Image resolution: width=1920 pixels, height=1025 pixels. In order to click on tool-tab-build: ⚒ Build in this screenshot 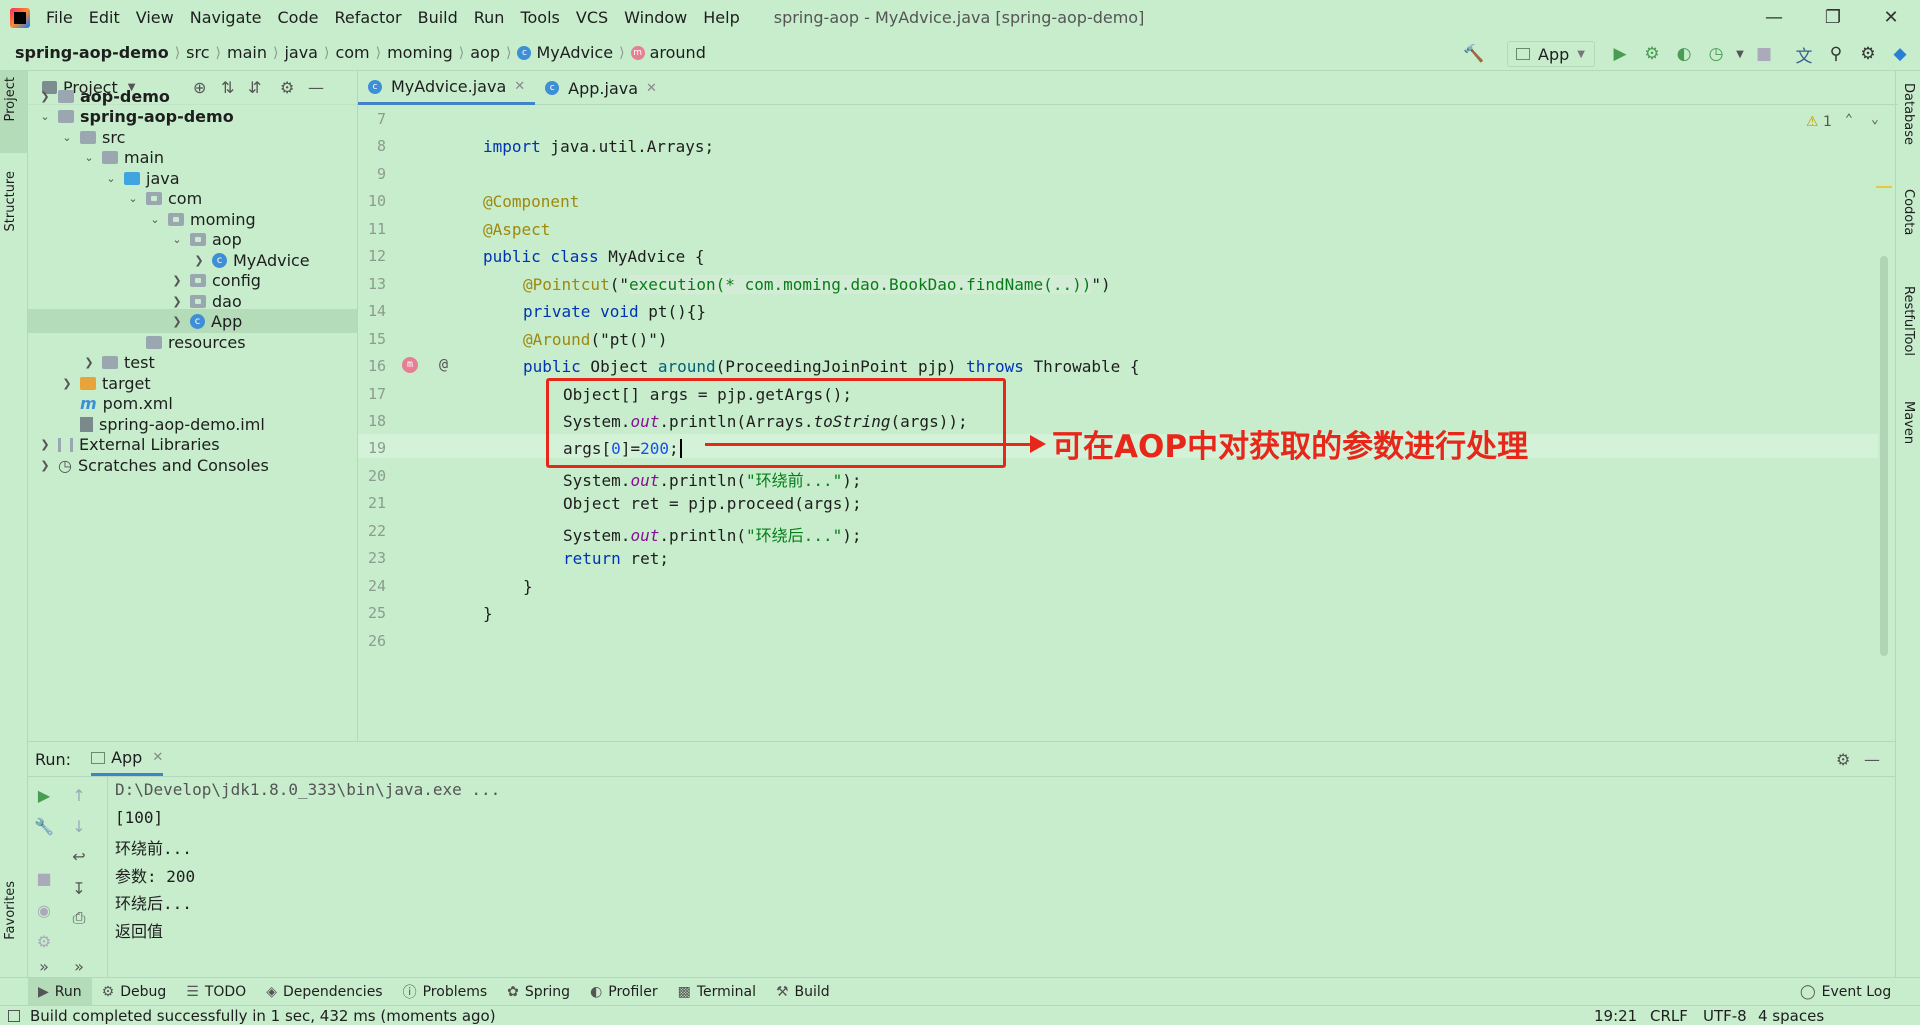, I will do `click(803, 992)`.